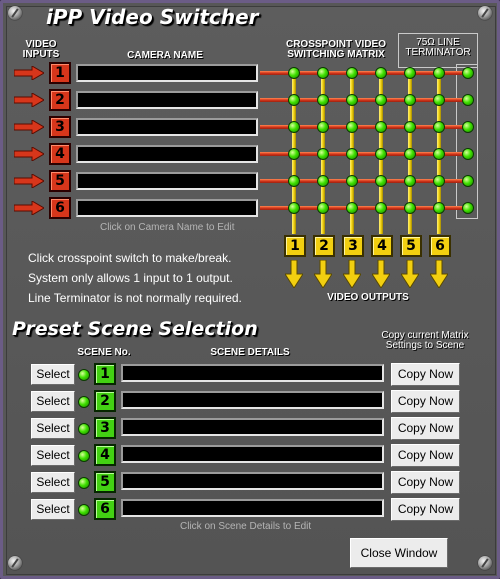  Describe the element at coordinates (53, 374) in the screenshot. I see `select-scene-button-1: Select` at that location.